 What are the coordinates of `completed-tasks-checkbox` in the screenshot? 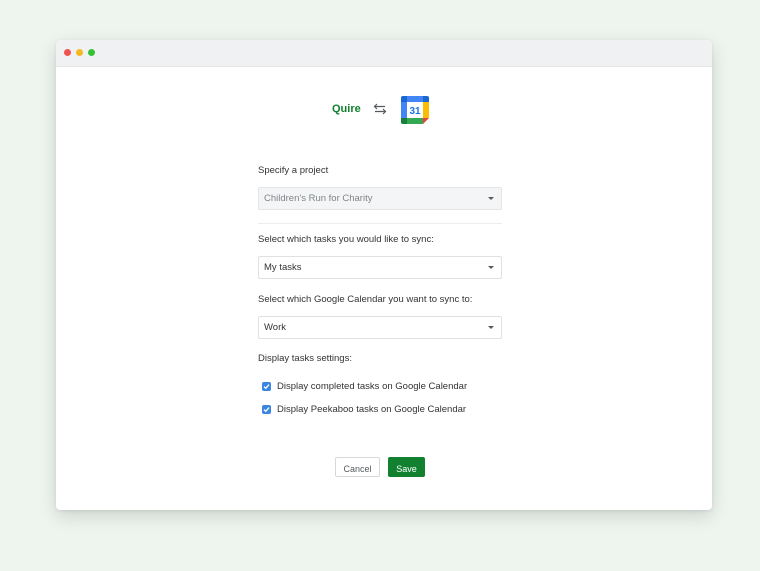 It's located at (266, 386).